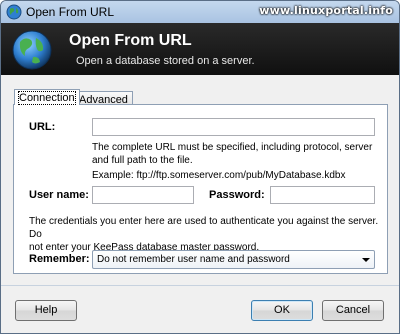  What do you see at coordinates (130, 40) in the screenshot?
I see `banner-title: Open From URL` at bounding box center [130, 40].